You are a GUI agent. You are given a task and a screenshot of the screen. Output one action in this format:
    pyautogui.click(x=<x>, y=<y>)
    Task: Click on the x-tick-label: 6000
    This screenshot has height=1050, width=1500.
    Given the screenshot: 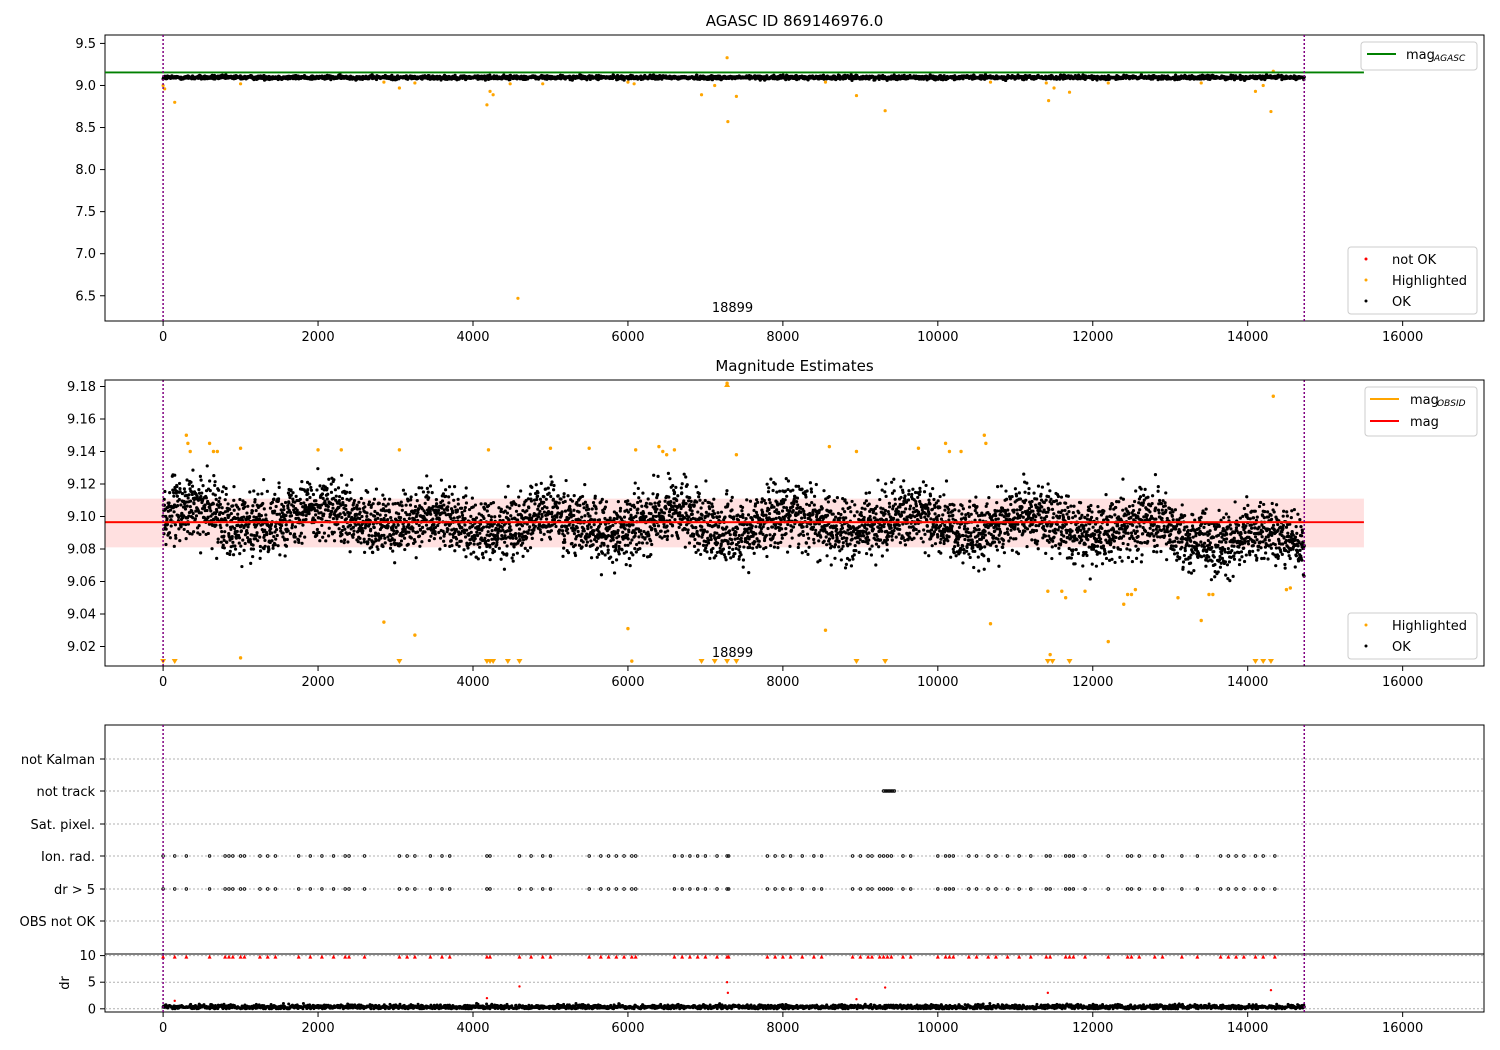 What is the action you would take?
    pyautogui.click(x=627, y=337)
    